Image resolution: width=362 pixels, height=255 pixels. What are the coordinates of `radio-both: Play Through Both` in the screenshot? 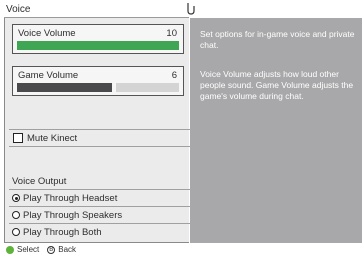 It's located at (99, 231).